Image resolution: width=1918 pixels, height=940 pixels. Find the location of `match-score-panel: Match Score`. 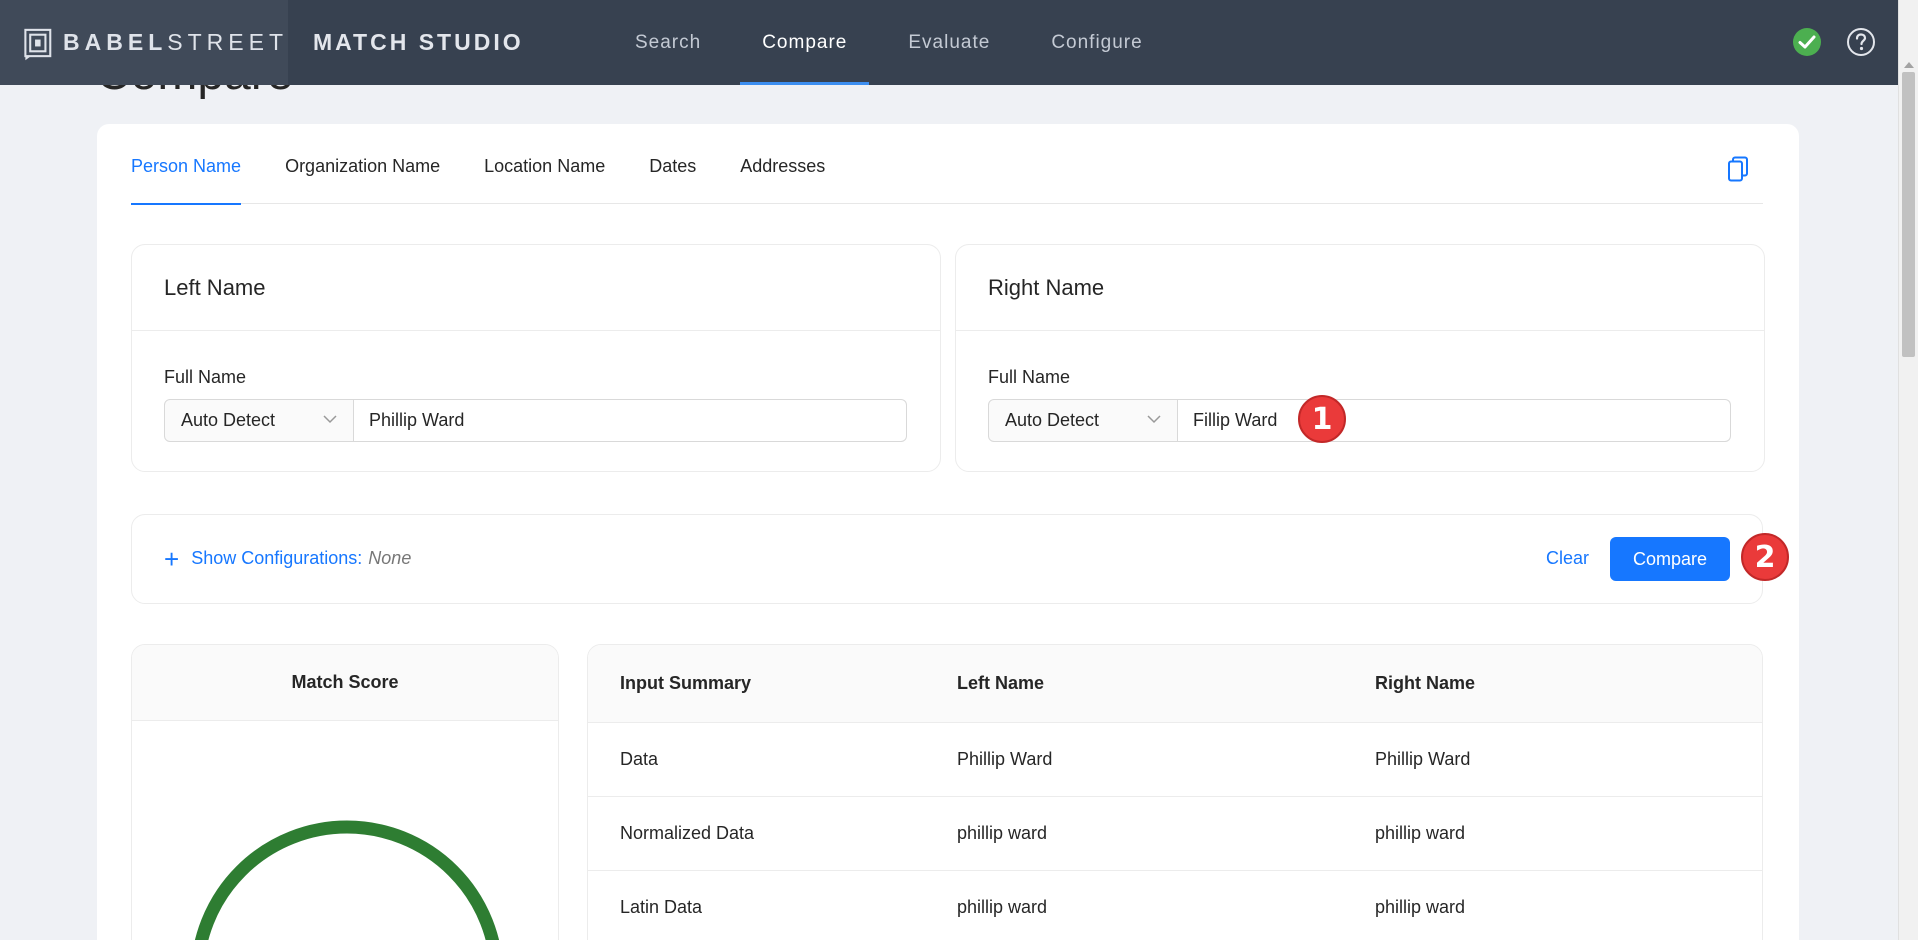

match-score-panel: Match Score is located at coordinates (345, 792).